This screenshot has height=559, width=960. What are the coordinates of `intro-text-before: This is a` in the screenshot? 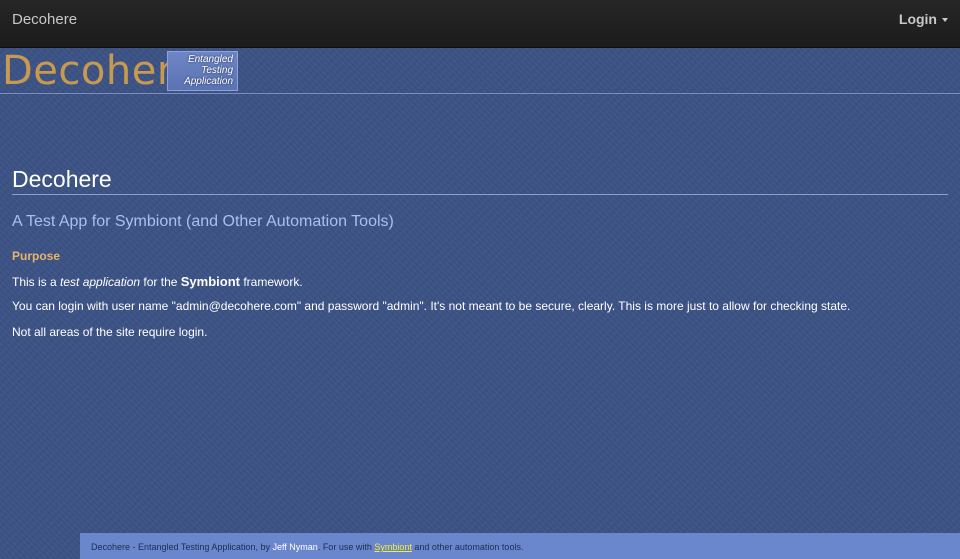 It's located at (36, 282).